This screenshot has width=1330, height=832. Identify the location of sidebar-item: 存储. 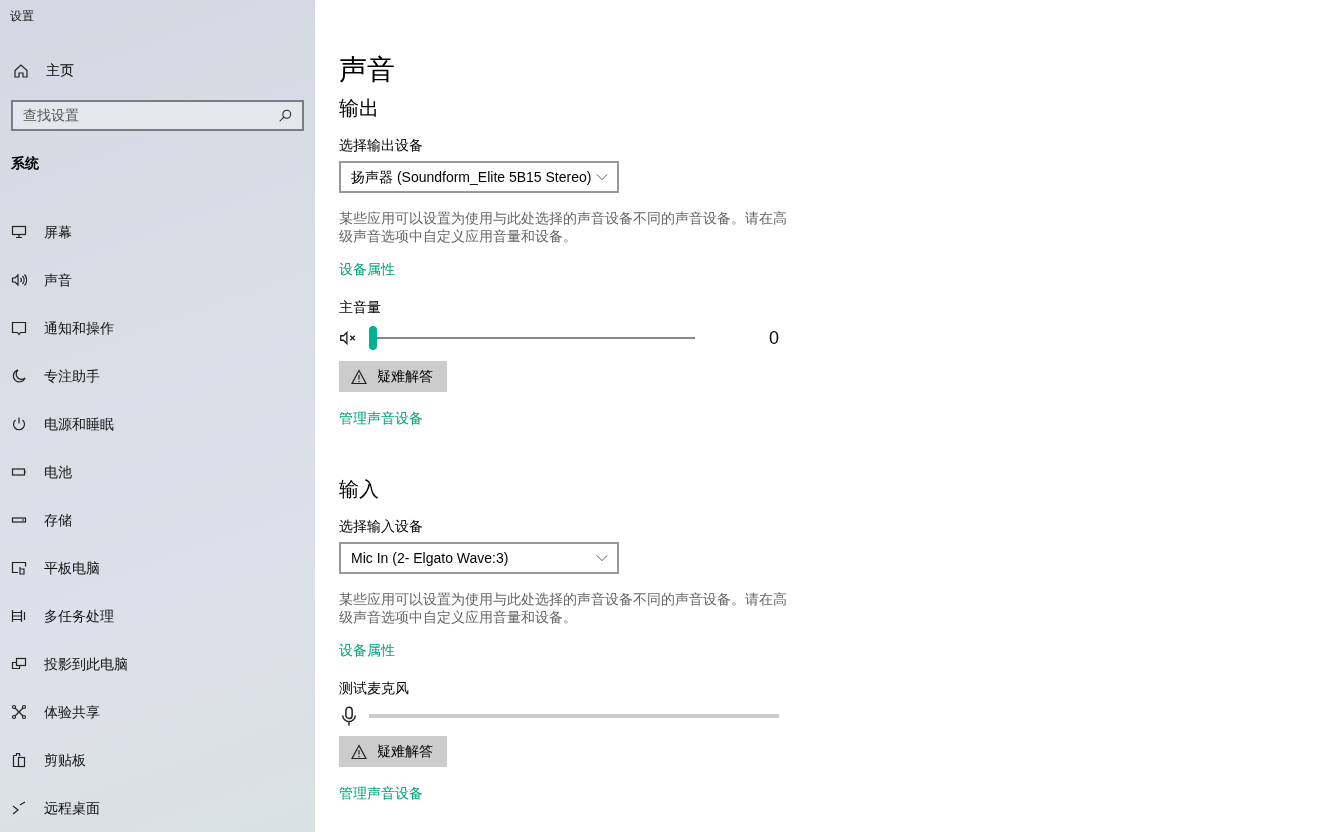
(36, 520).